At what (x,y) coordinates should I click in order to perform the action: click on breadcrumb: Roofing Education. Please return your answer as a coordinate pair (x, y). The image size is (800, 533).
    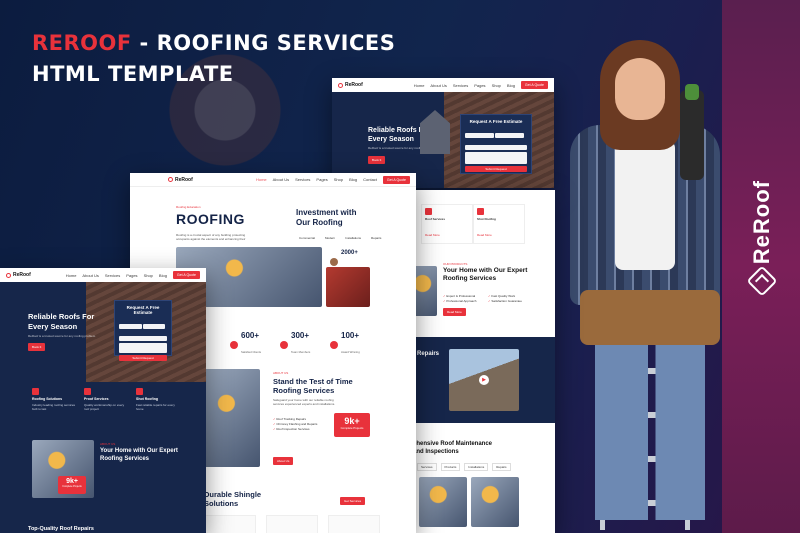
    Looking at the image, I should click on (188, 207).